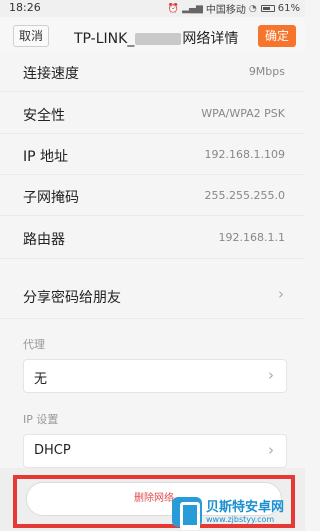 This screenshot has width=320, height=531. Describe the element at coordinates (173, 8) in the screenshot. I see `alarm-icon: ⏰` at that location.